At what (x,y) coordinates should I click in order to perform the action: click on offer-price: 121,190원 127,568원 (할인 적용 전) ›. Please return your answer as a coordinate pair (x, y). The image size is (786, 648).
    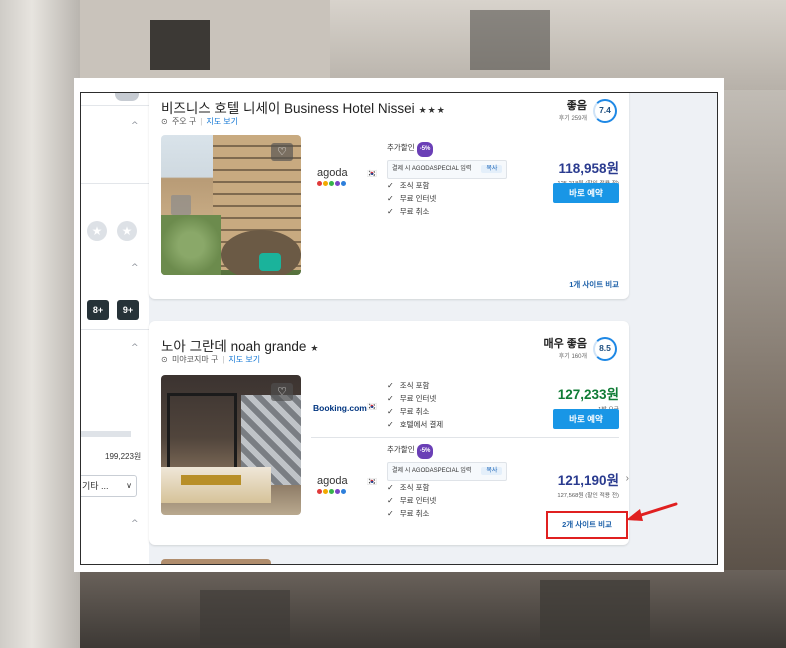
    Looking at the image, I should click on (593, 484).